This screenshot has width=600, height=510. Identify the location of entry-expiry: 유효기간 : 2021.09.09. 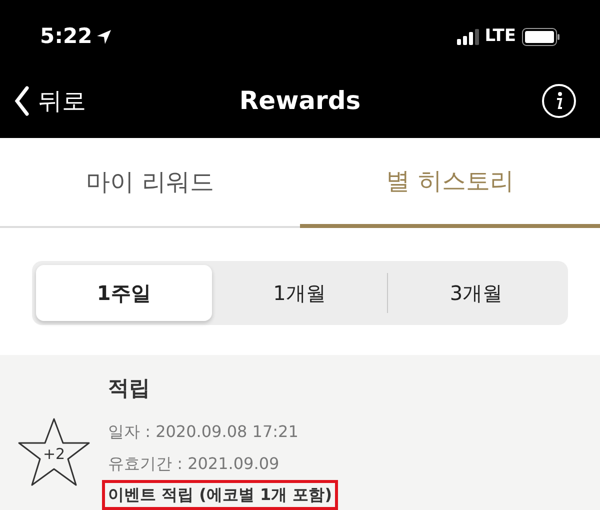
(194, 464).